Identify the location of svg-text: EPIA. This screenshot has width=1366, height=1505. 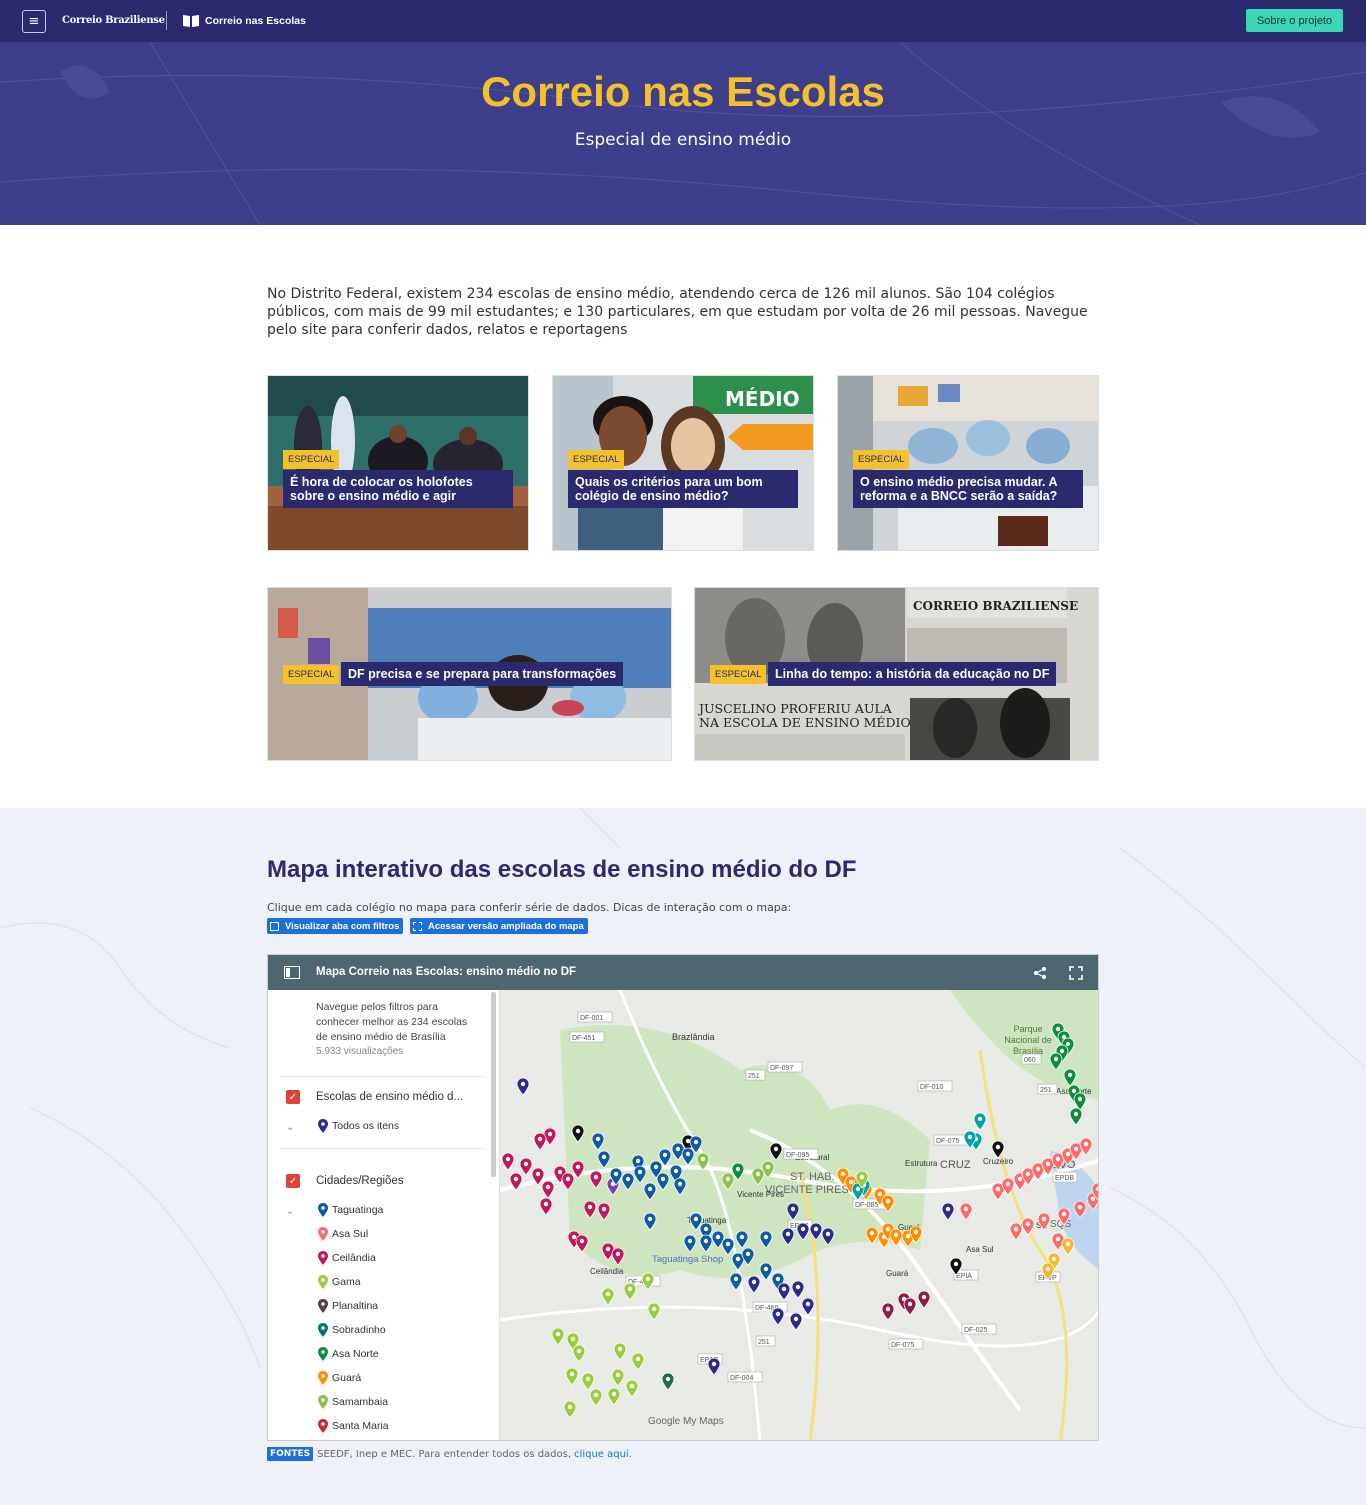
(964, 1276).